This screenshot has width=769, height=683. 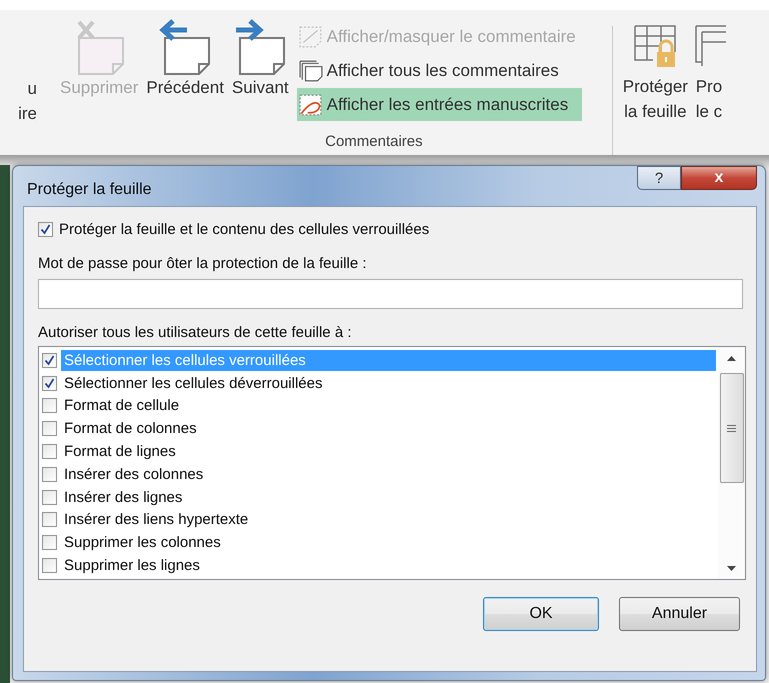 What do you see at coordinates (388, 519) in the screenshot?
I see `list-item: Insérer des liens hypertexte` at bounding box center [388, 519].